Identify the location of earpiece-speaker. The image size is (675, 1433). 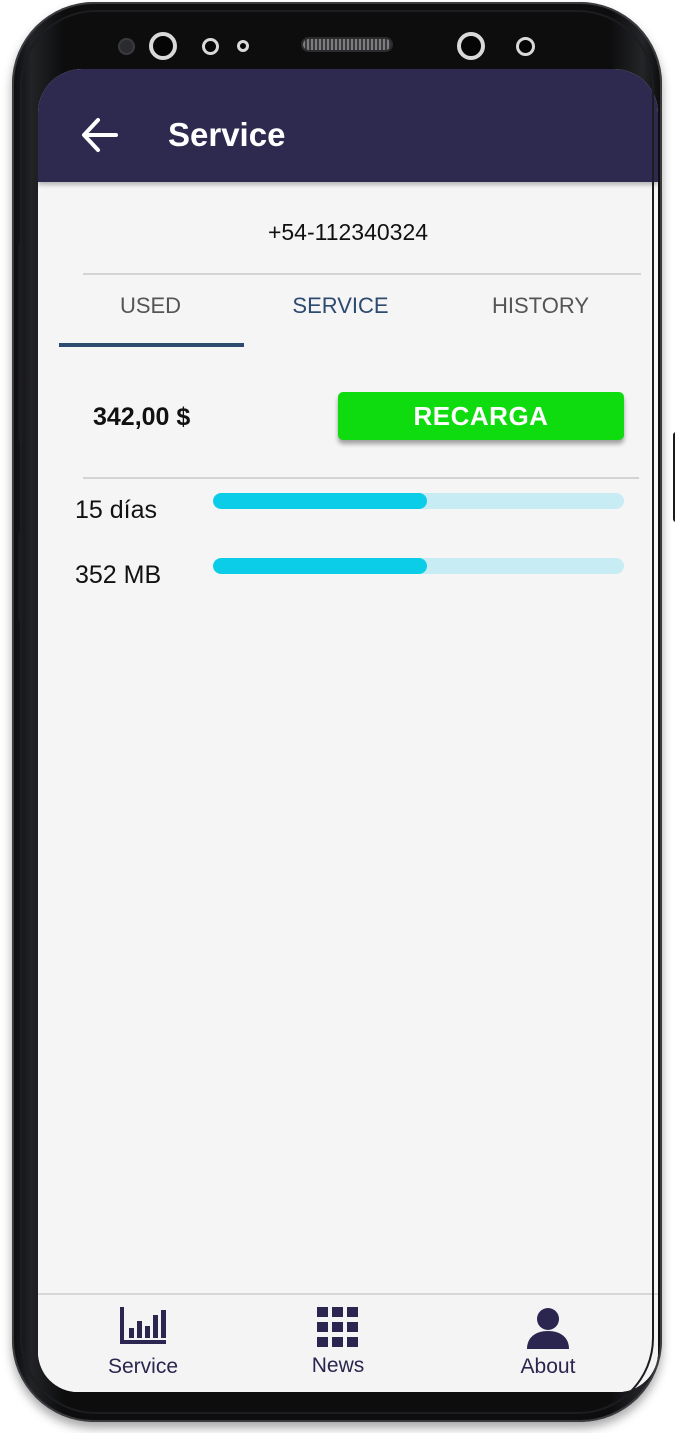
(347, 44).